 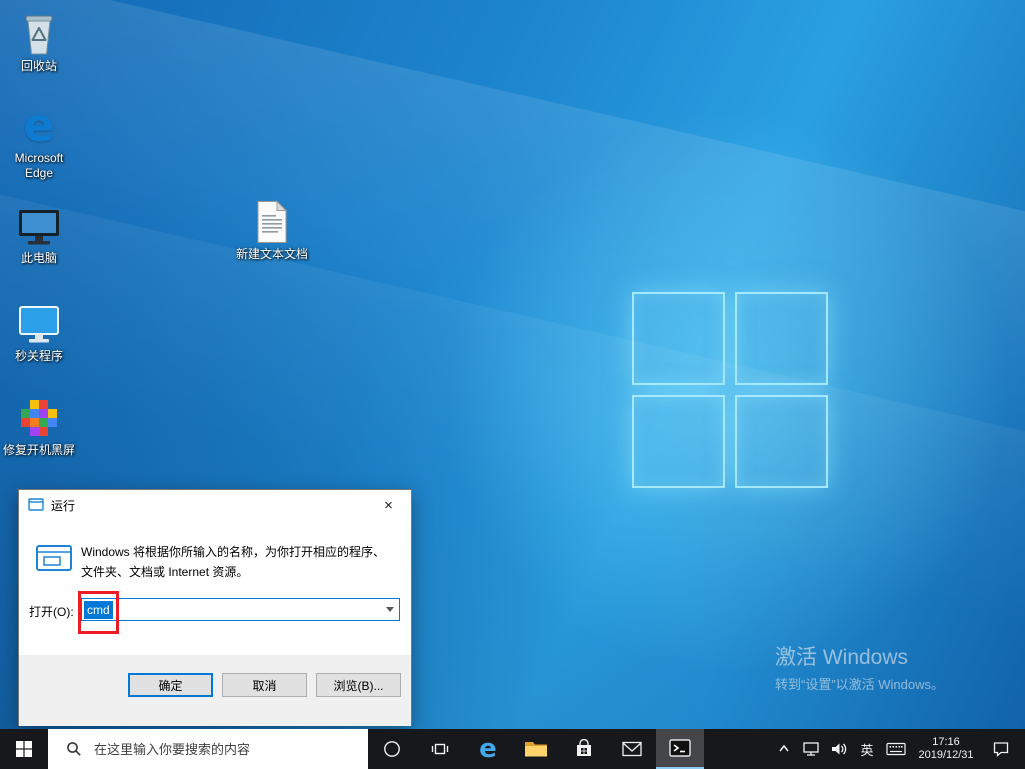 I want to click on activation-line2: 转到“设置”以激活 Windows。, so click(x=860, y=684).